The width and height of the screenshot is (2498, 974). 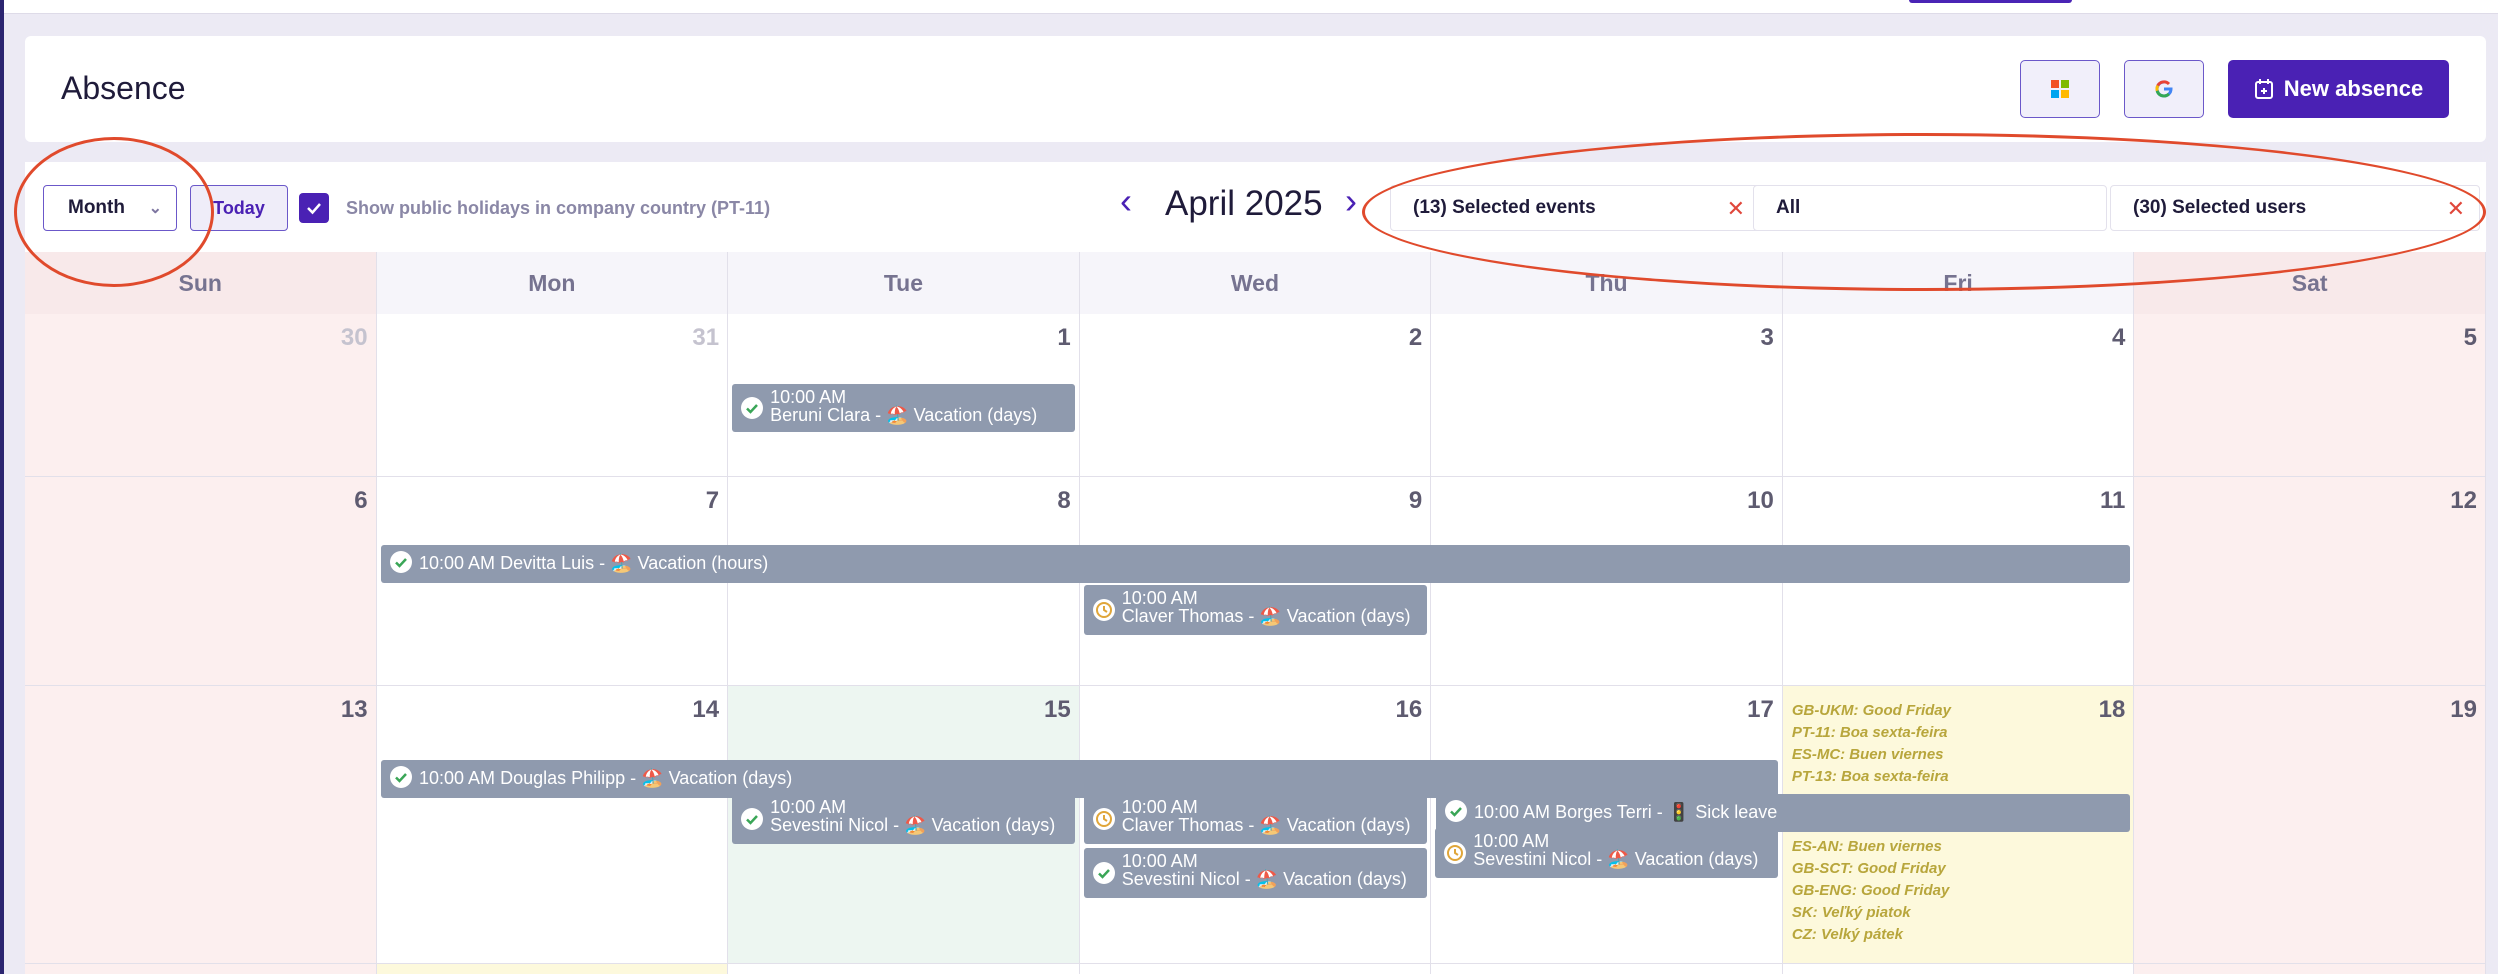 I want to click on day-number: 13, so click(x=354, y=709).